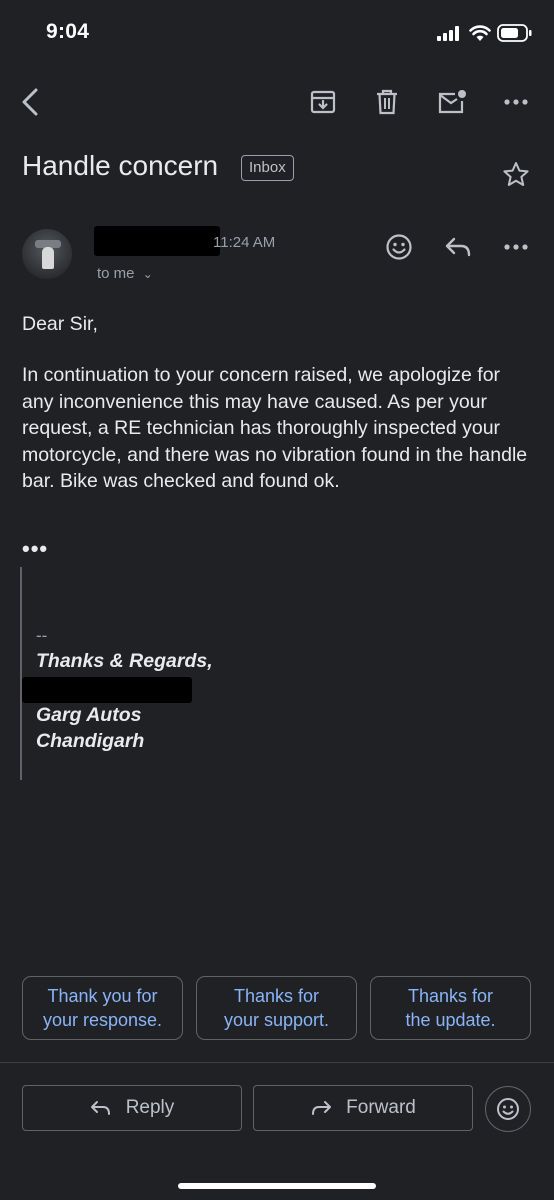 The height and width of the screenshot is (1200, 554). I want to click on sender-time: 11:24 AM, so click(244, 242).